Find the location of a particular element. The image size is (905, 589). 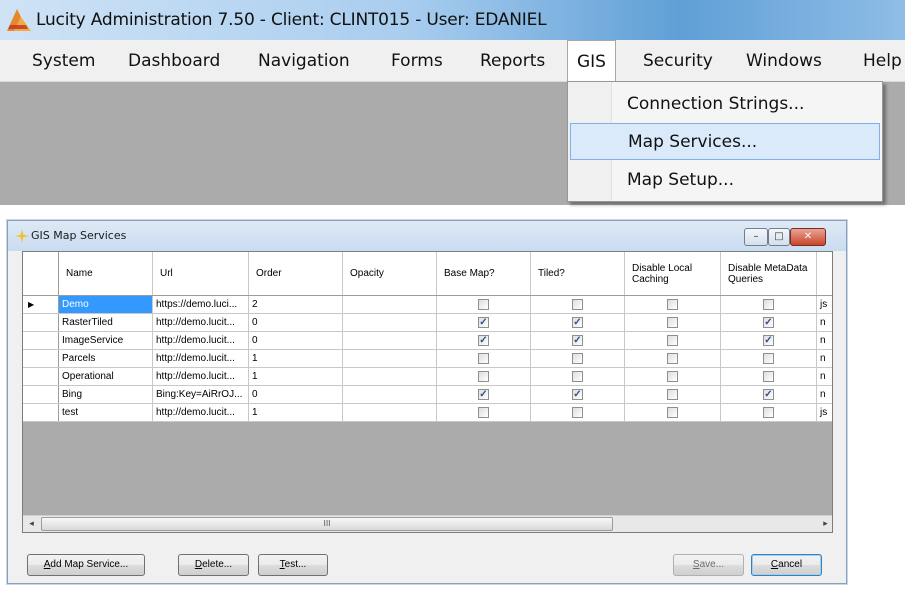

table-row: BingBing:Key=AiRrOJ...0 n is located at coordinates (427, 395).